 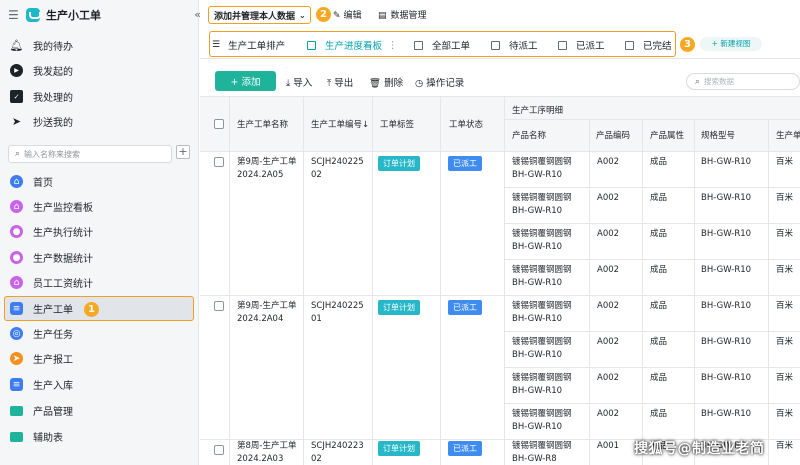 What do you see at coordinates (337, 452) in the screenshot?
I see `order-code: SCJH24022302` at bounding box center [337, 452].